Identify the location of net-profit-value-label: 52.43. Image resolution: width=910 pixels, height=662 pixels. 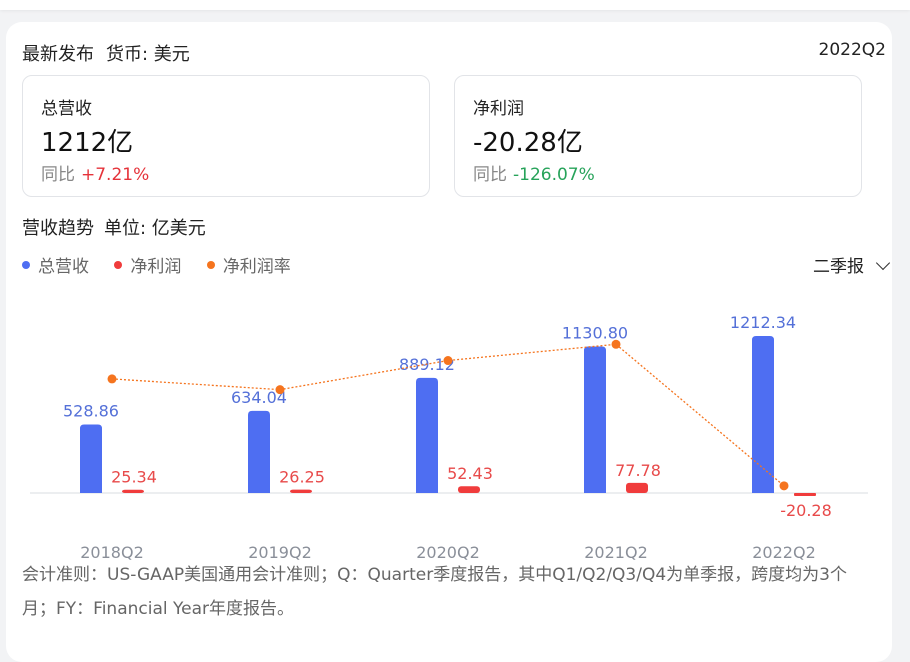
(470, 473).